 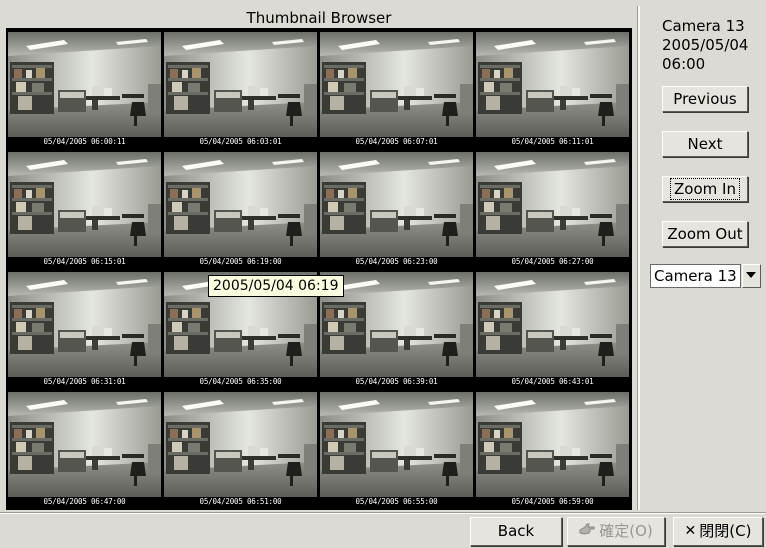 I want to click on camera-select-value: Camera 13, so click(x=695, y=276).